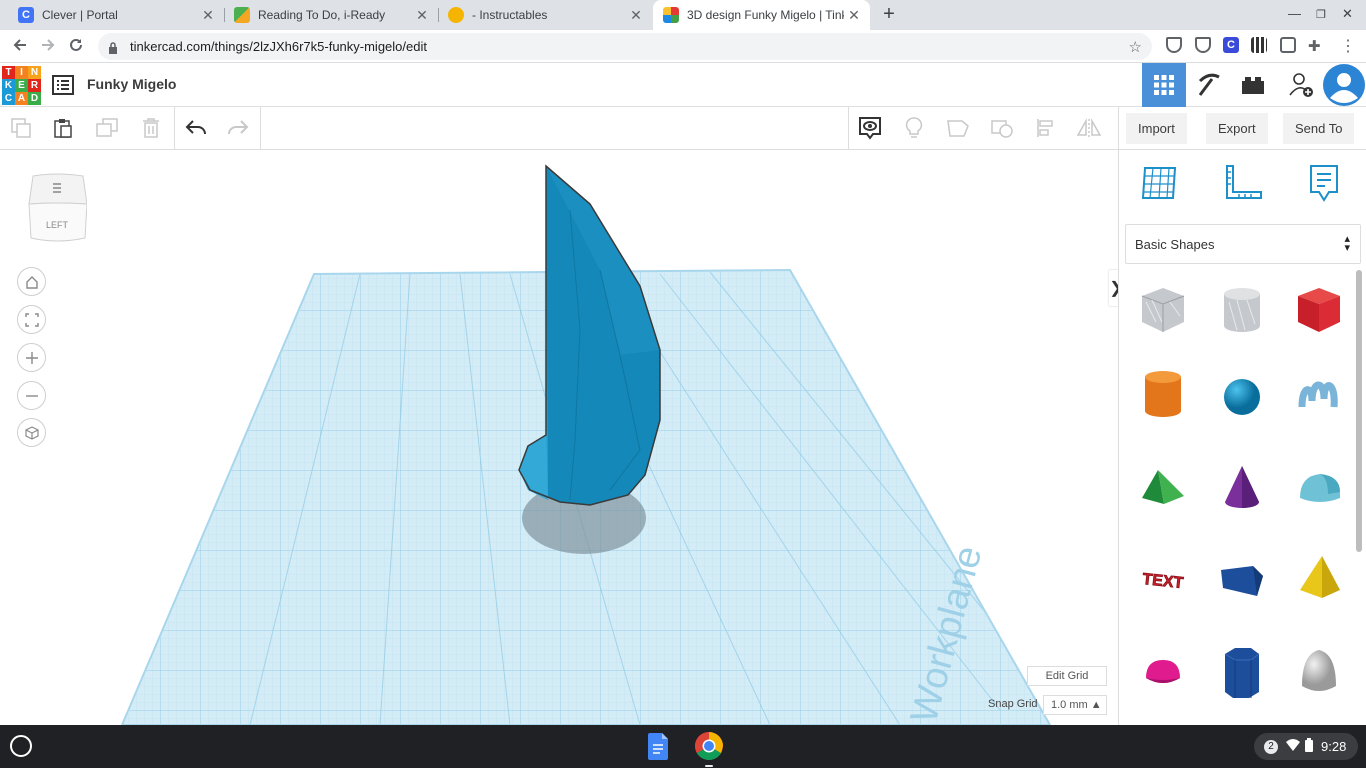 The height and width of the screenshot is (768, 1366). Describe the element at coordinates (761, 15) in the screenshot. I see `tab-tinkercad: 3D design Funky Migelo | Tinker ✕` at that location.